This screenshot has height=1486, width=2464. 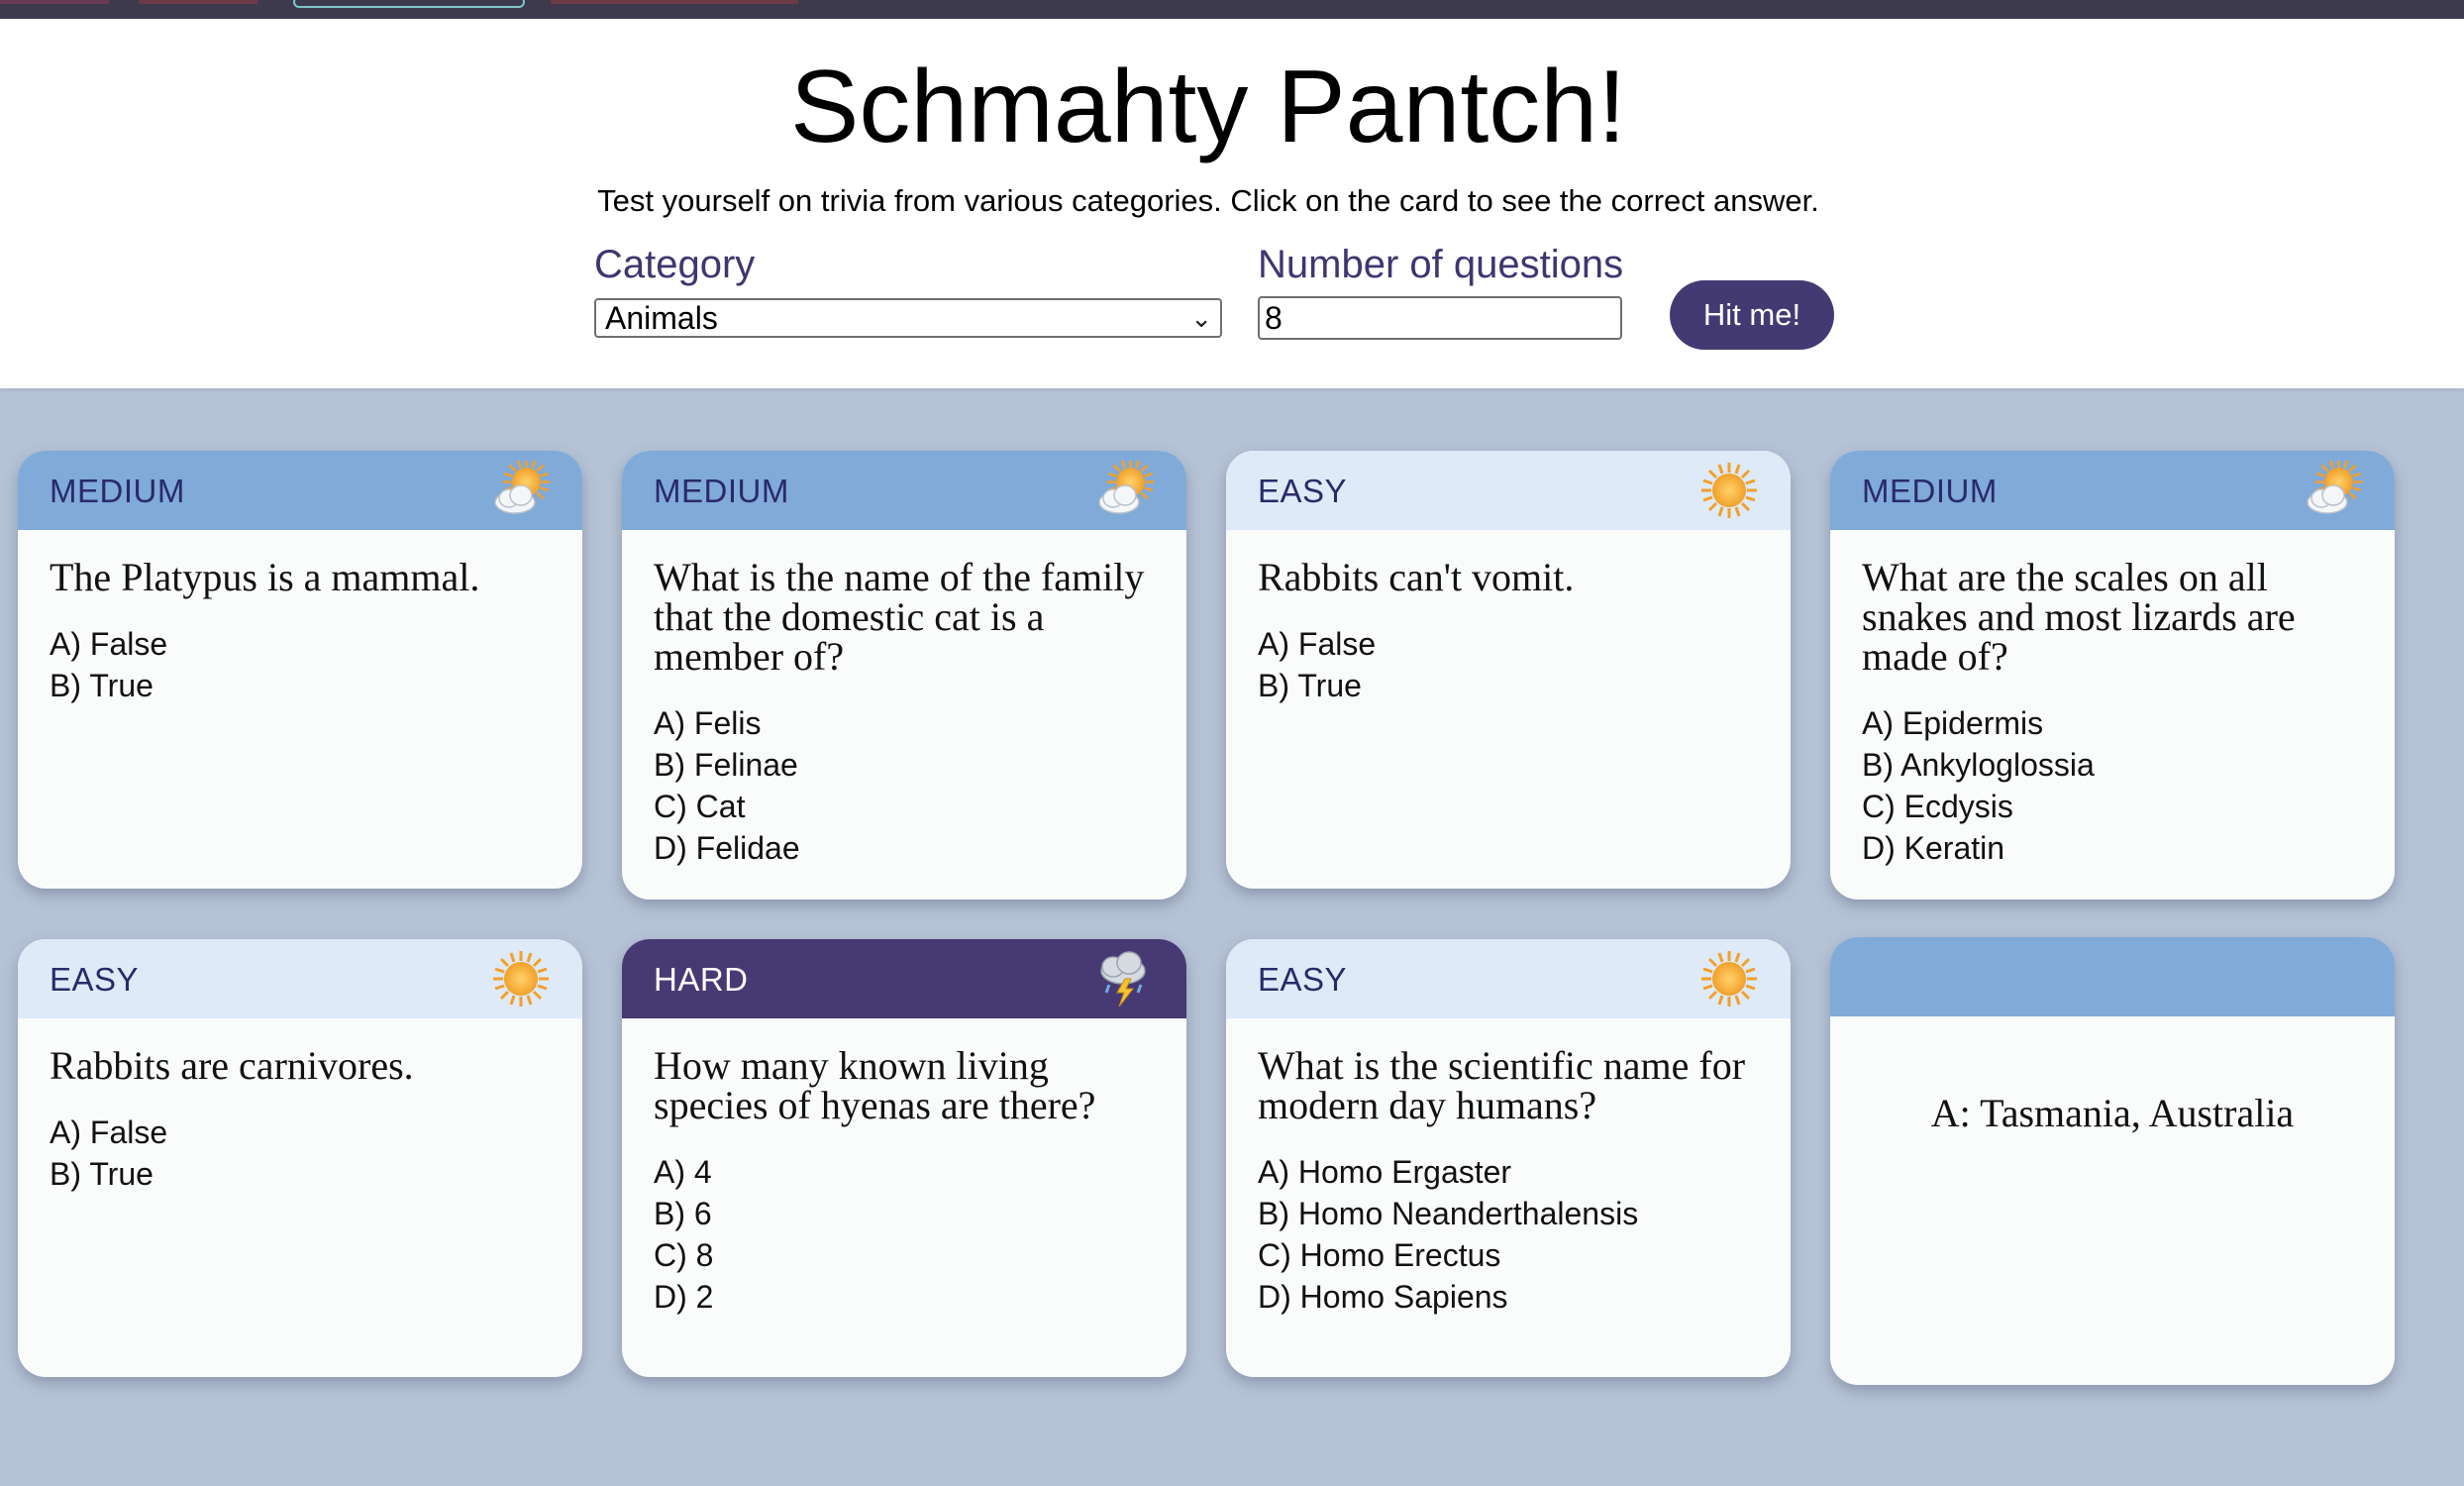 I want to click on answer-option: D) Felidae, so click(x=727, y=848).